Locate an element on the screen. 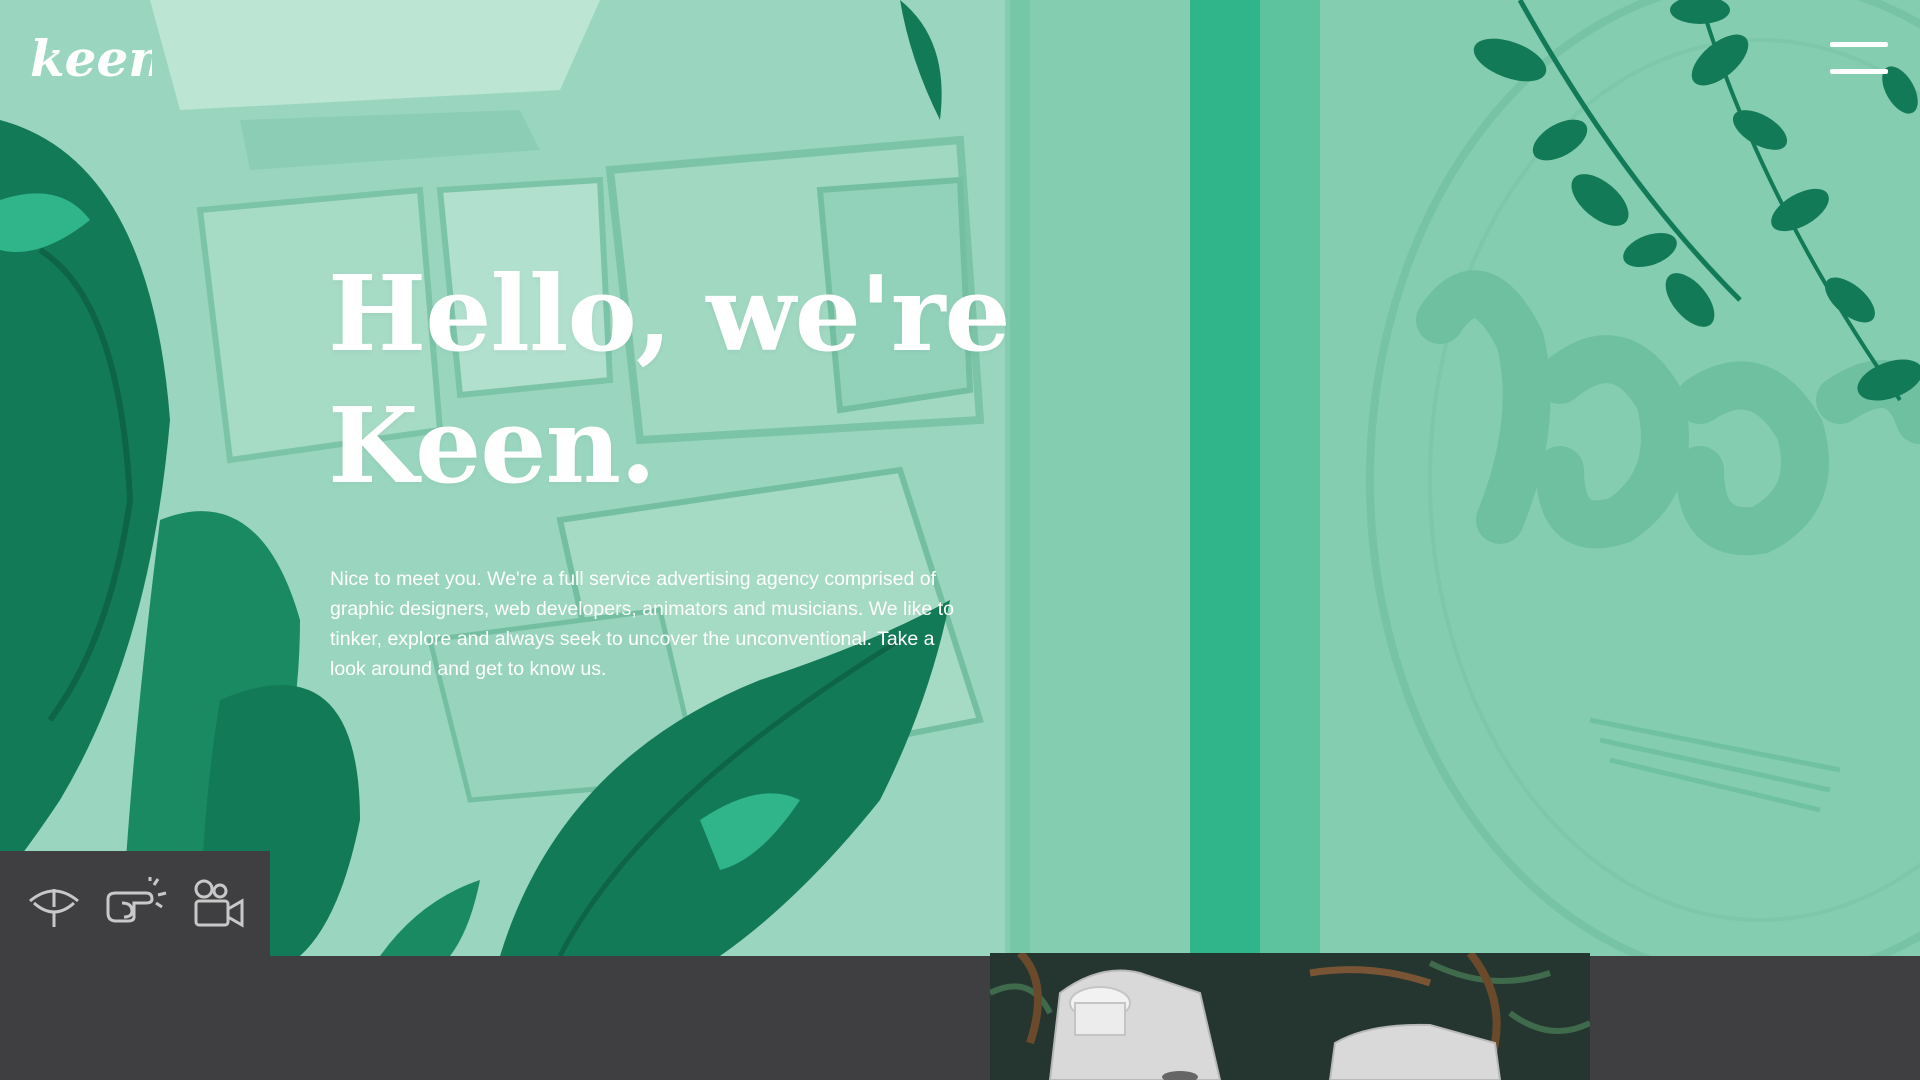 The height and width of the screenshot is (1080, 1920). video-camera-person-icon is located at coordinates (219, 904).